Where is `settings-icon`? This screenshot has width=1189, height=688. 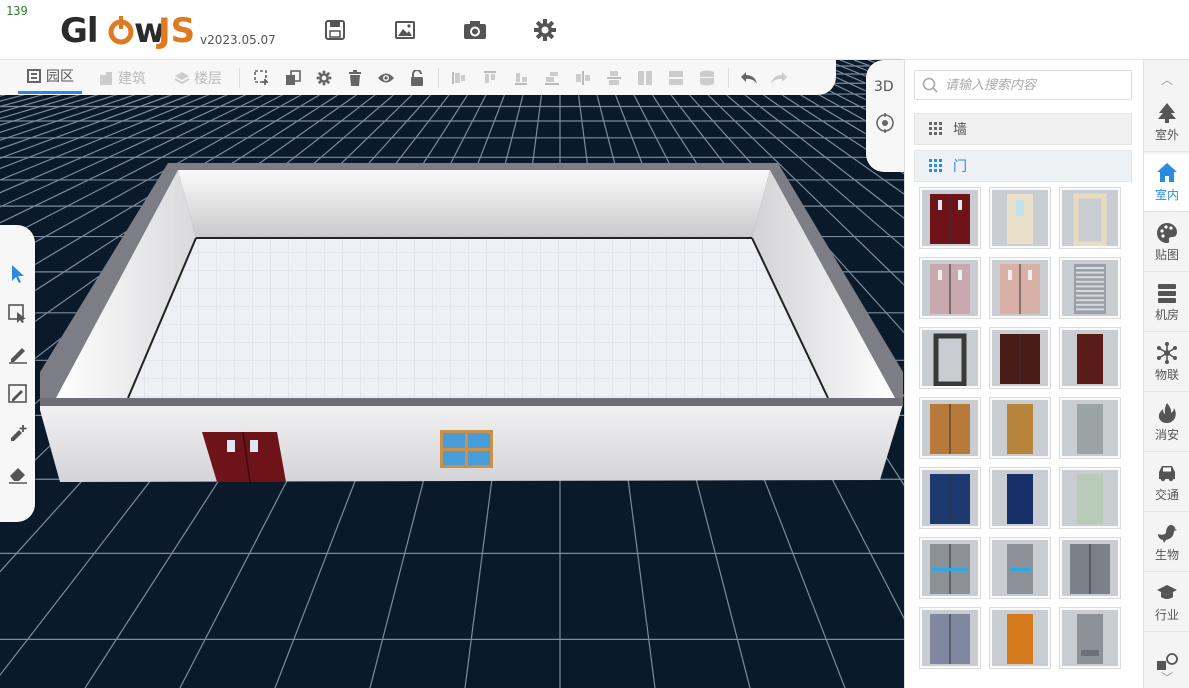
settings-icon is located at coordinates (324, 78).